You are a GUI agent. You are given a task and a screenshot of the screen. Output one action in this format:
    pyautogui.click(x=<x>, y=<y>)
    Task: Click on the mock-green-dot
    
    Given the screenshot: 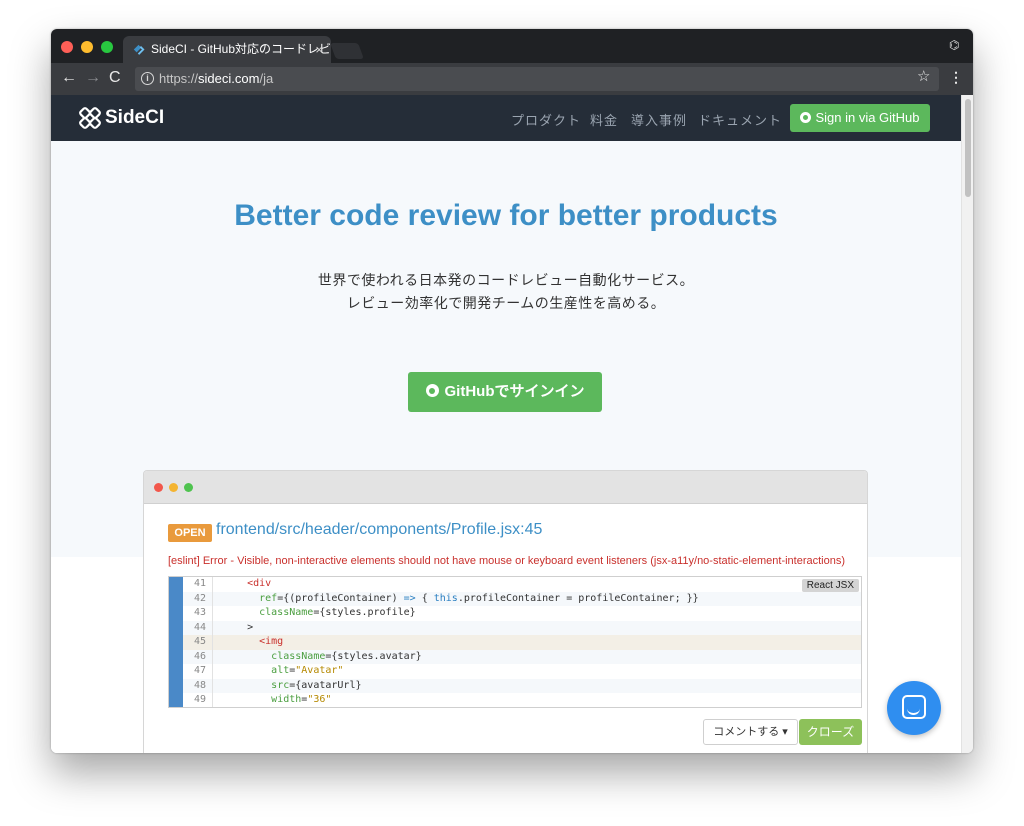 What is the action you would take?
    pyautogui.click(x=188, y=487)
    